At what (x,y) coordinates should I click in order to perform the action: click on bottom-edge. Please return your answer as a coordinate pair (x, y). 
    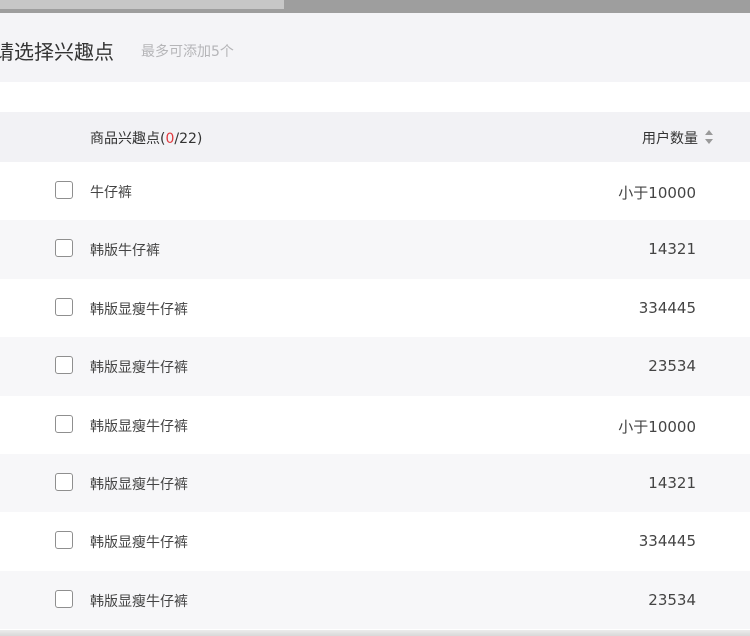
    Looking at the image, I should click on (375, 633).